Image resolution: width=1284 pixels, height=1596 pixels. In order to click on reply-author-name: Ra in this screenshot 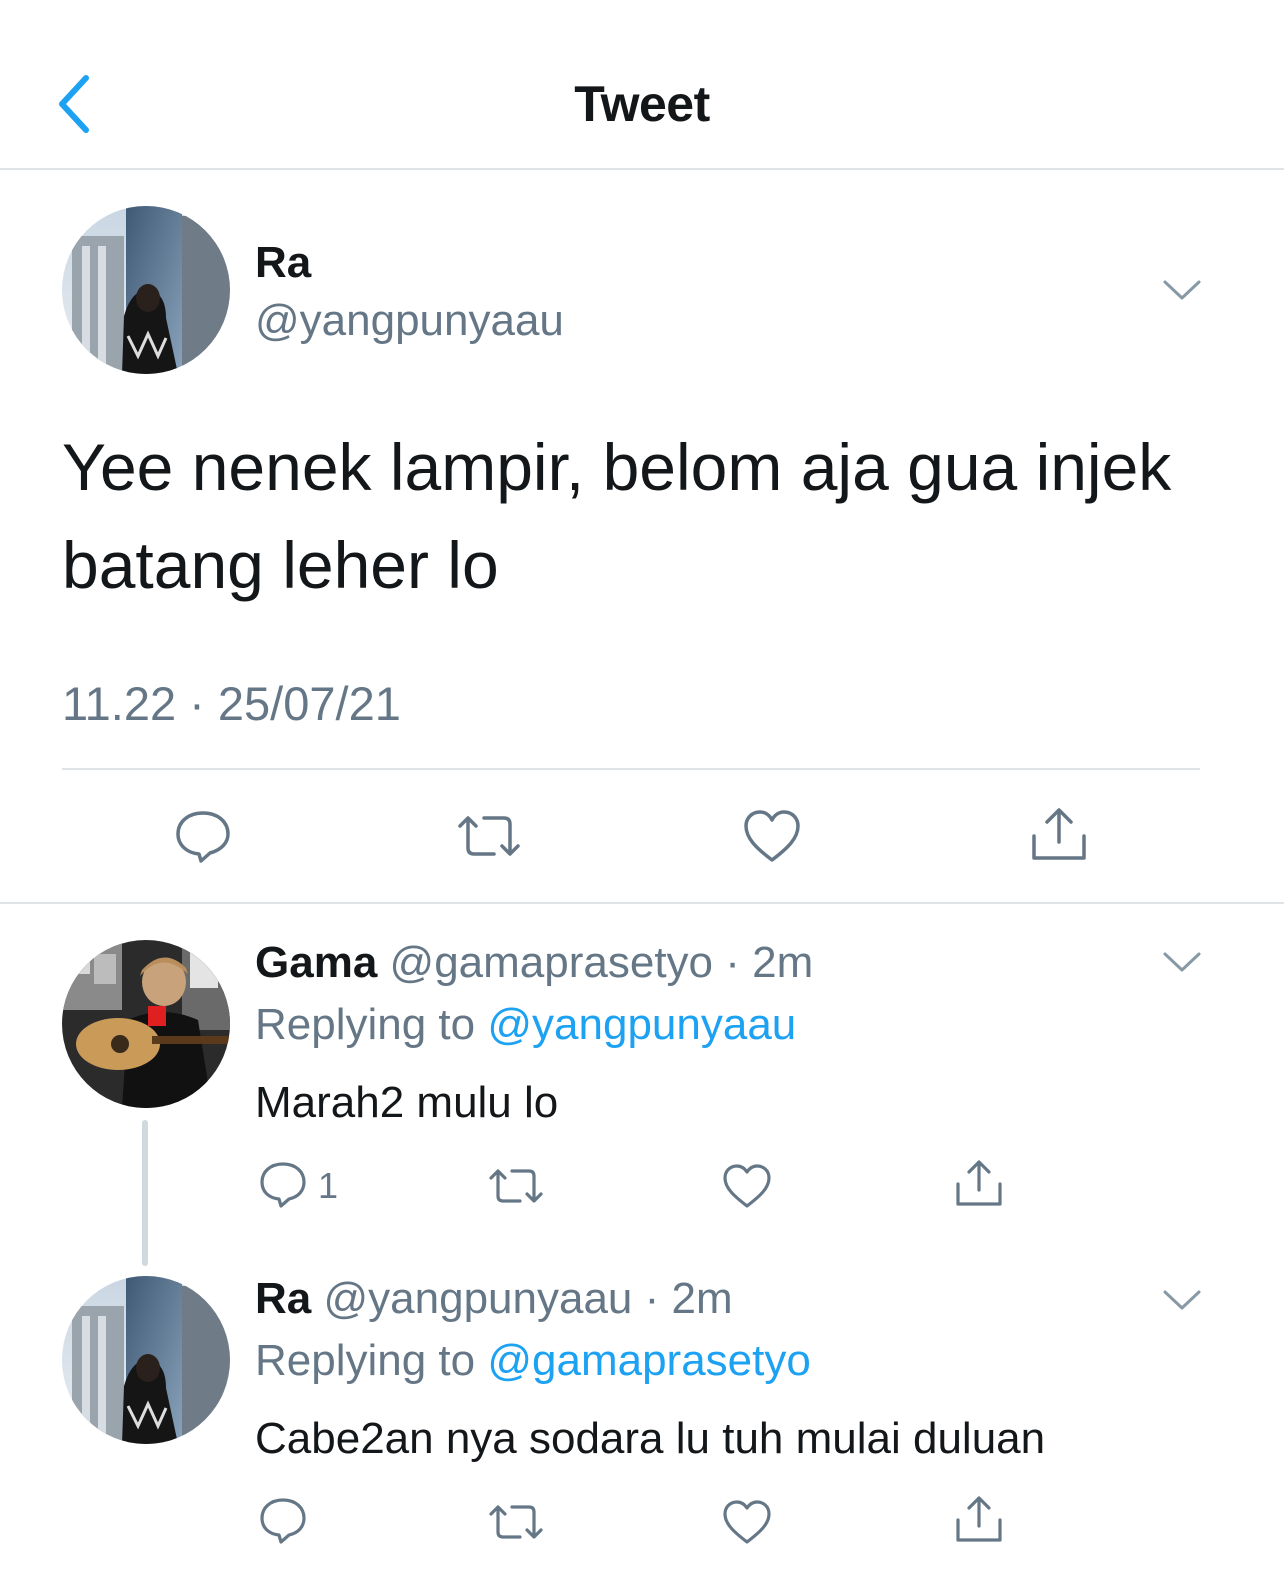, I will do `click(283, 1298)`.